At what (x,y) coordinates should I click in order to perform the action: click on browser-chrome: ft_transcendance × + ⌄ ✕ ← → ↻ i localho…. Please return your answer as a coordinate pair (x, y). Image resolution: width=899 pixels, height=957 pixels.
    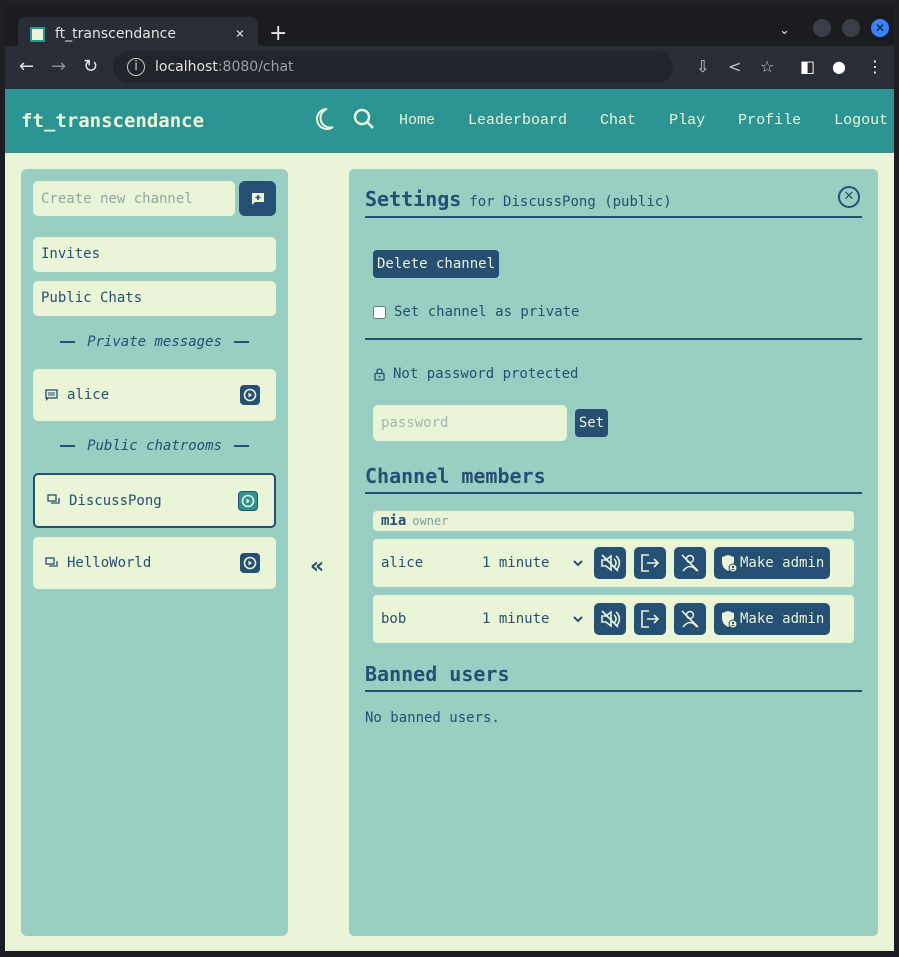
    Looking at the image, I should click on (449, 44).